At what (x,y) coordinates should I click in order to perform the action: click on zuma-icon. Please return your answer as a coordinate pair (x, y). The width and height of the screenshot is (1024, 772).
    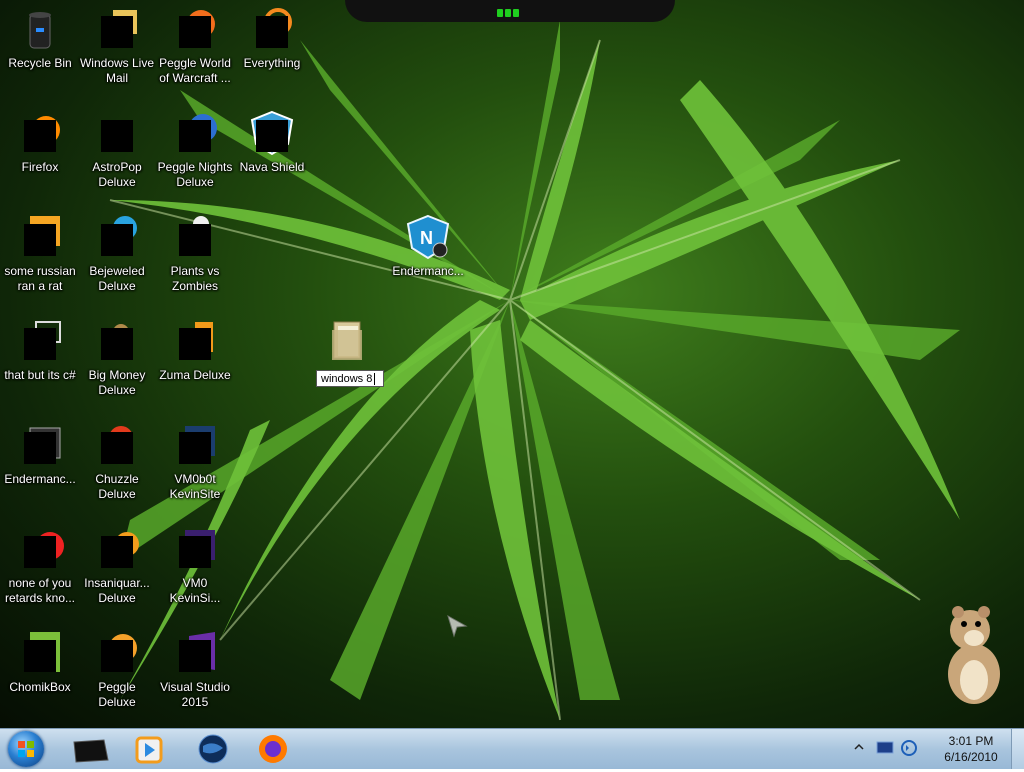
    Looking at the image, I should click on (195, 342).